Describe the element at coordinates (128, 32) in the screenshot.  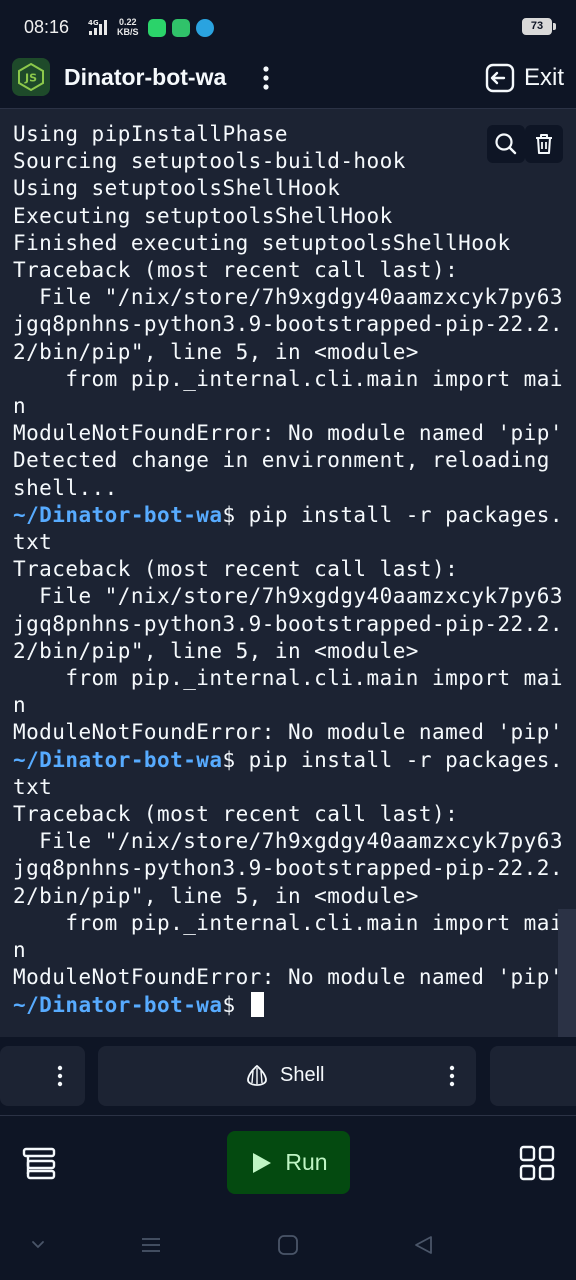
I see `network-speed-unit: KB/S` at that location.